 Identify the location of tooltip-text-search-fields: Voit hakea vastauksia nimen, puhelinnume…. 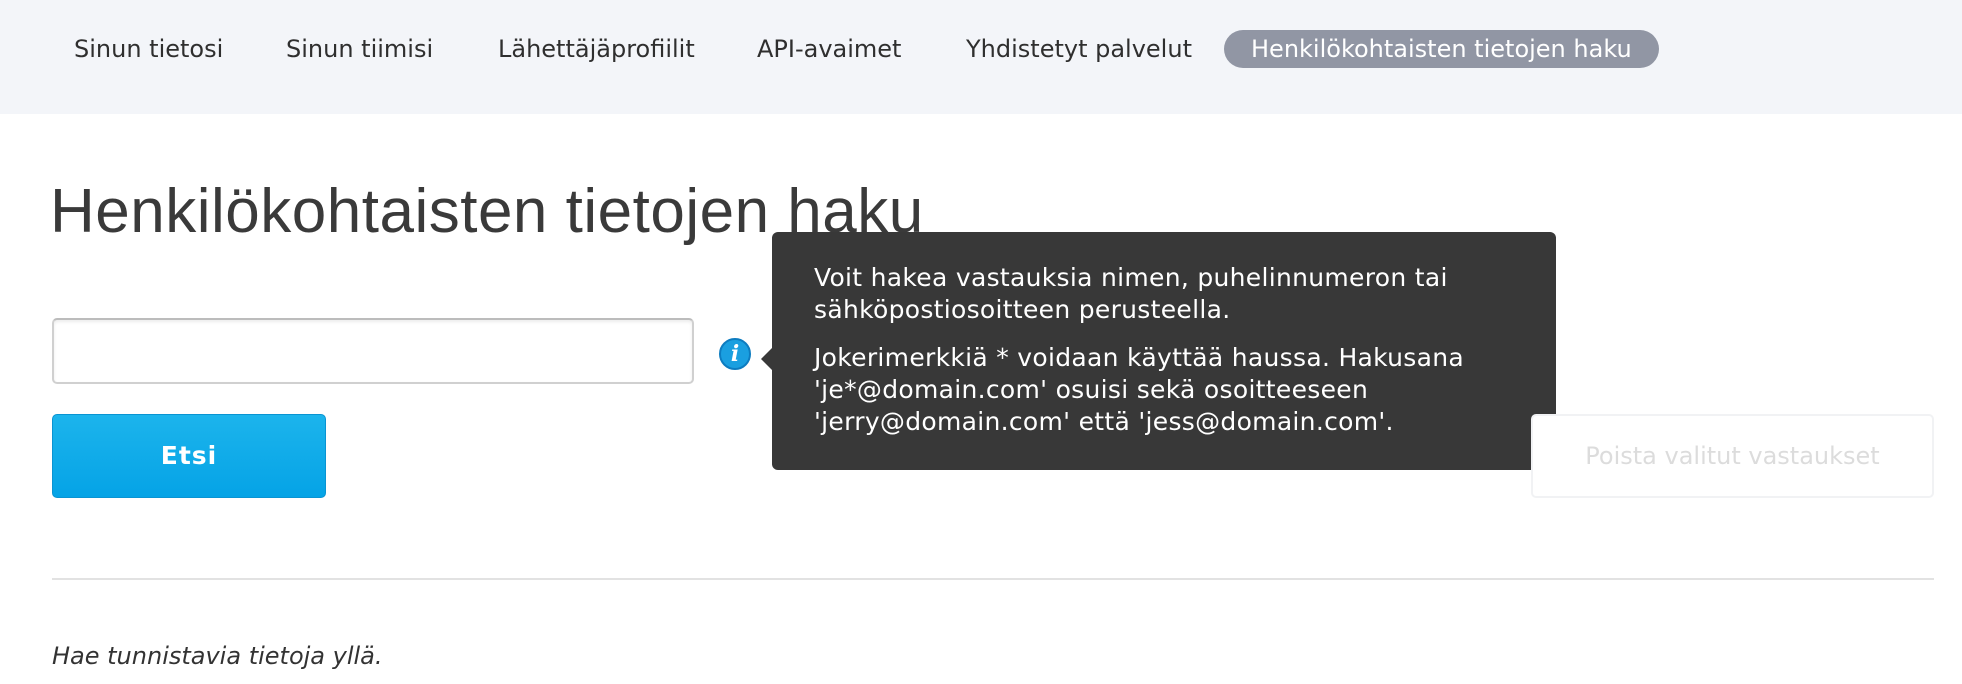
(1131, 293).